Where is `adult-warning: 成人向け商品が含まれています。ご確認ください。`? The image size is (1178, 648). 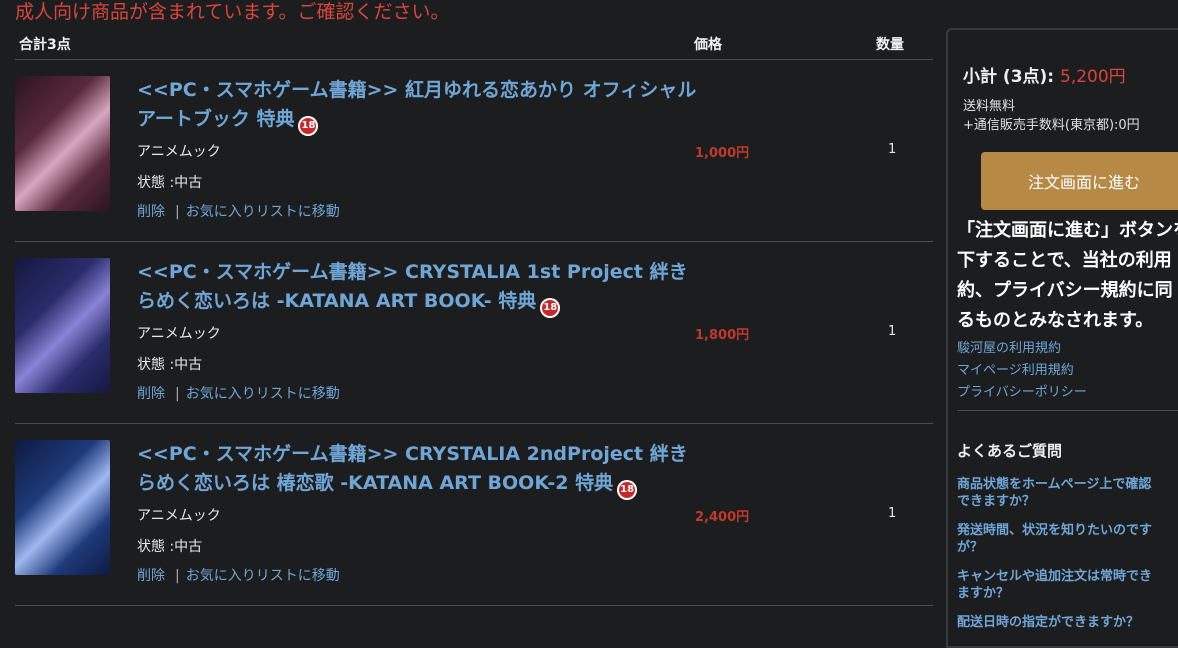
adult-warning: 成人向け商品が含まれています。ご確認ください。 is located at coordinates (232, 12).